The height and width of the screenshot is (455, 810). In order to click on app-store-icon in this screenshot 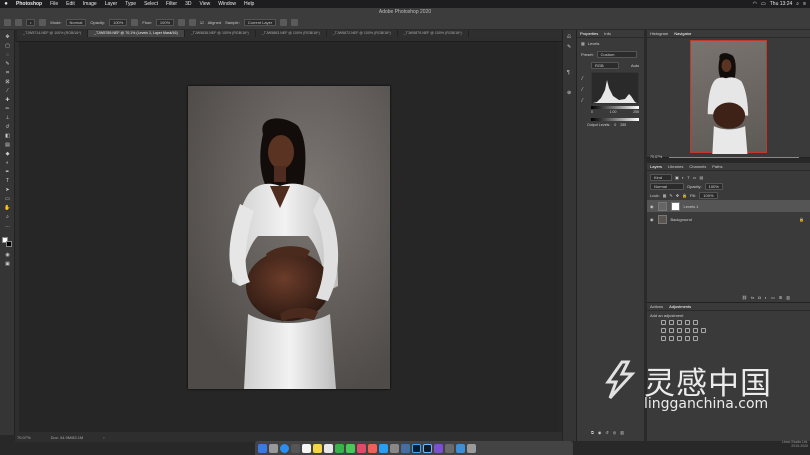, I will do `click(383, 448)`.